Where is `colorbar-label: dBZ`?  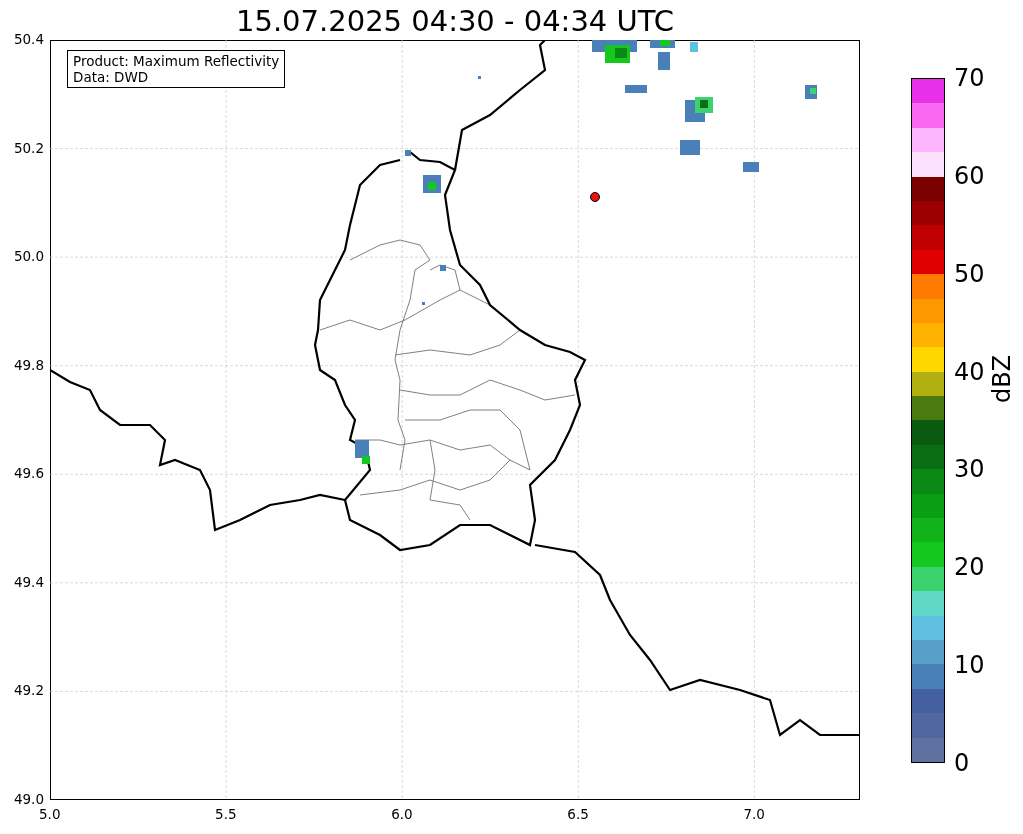 colorbar-label: dBZ is located at coordinates (1002, 378).